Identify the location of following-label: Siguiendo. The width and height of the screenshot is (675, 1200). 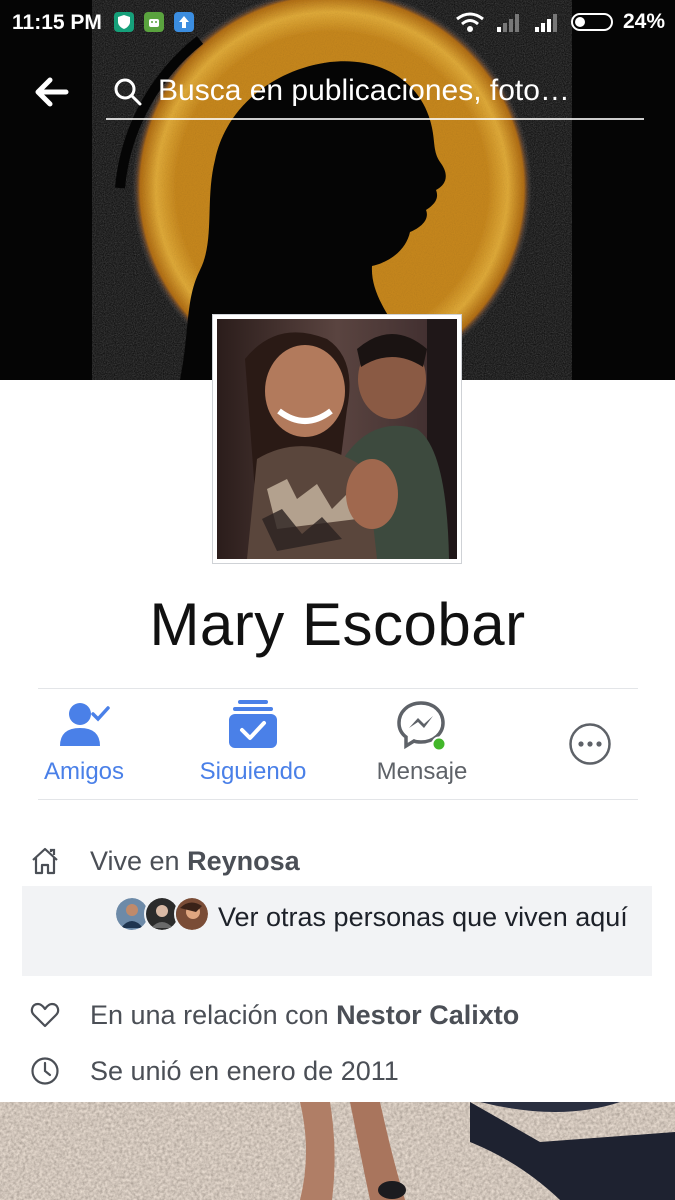
(253, 771).